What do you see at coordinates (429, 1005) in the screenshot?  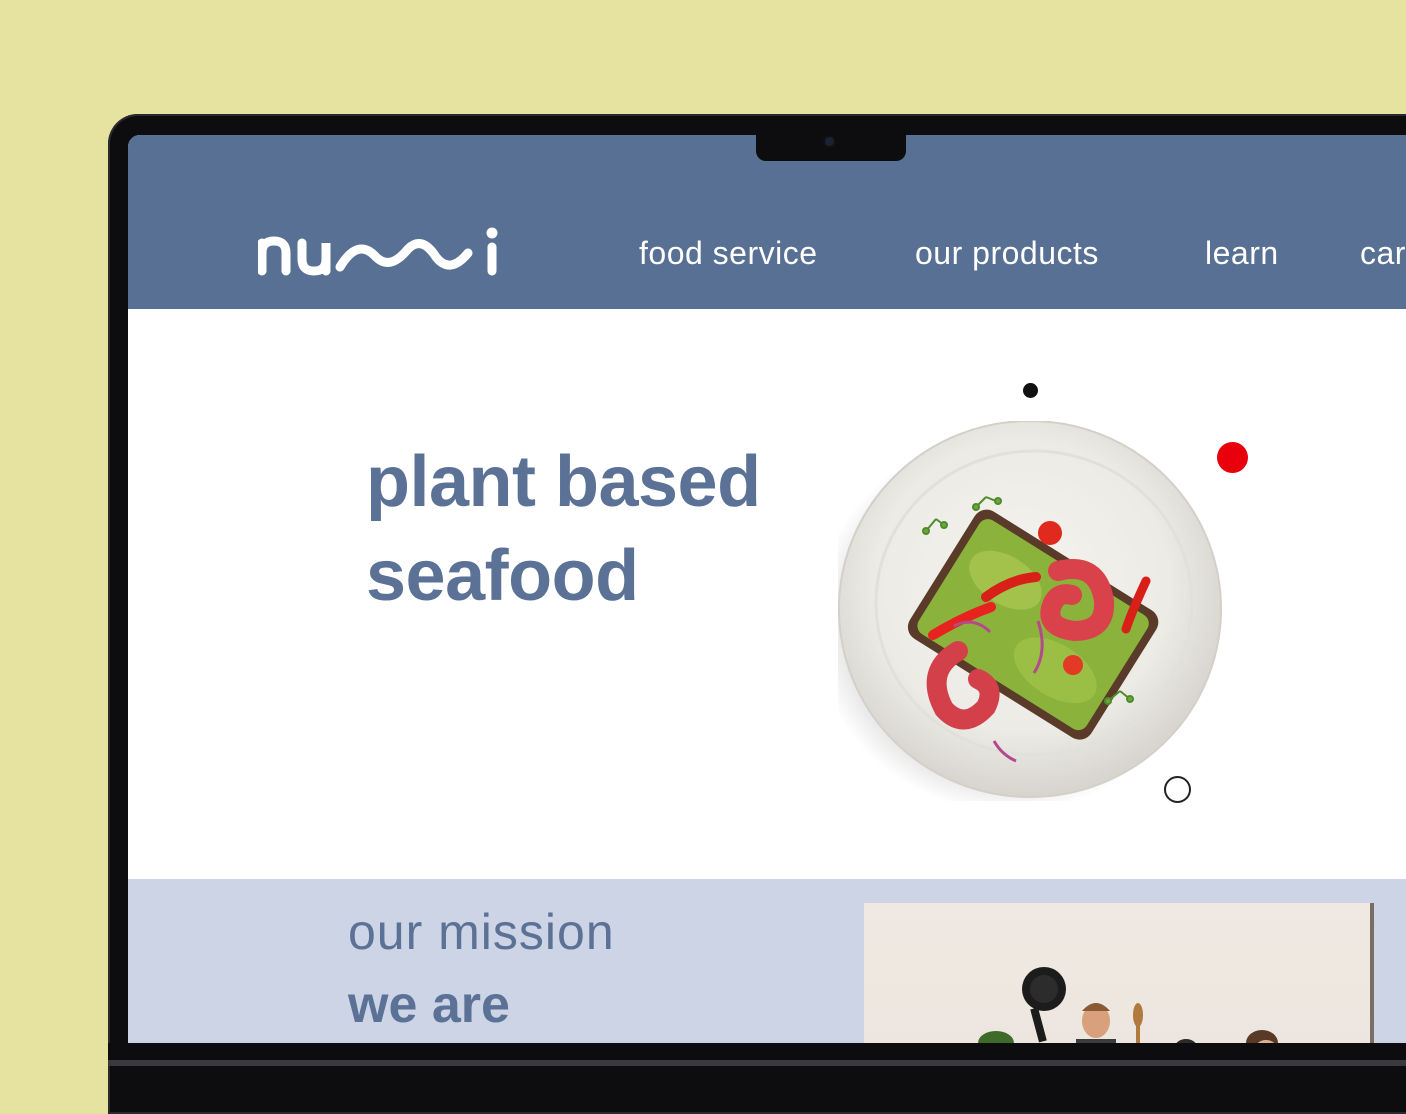 I see `mission-heading: we are` at bounding box center [429, 1005].